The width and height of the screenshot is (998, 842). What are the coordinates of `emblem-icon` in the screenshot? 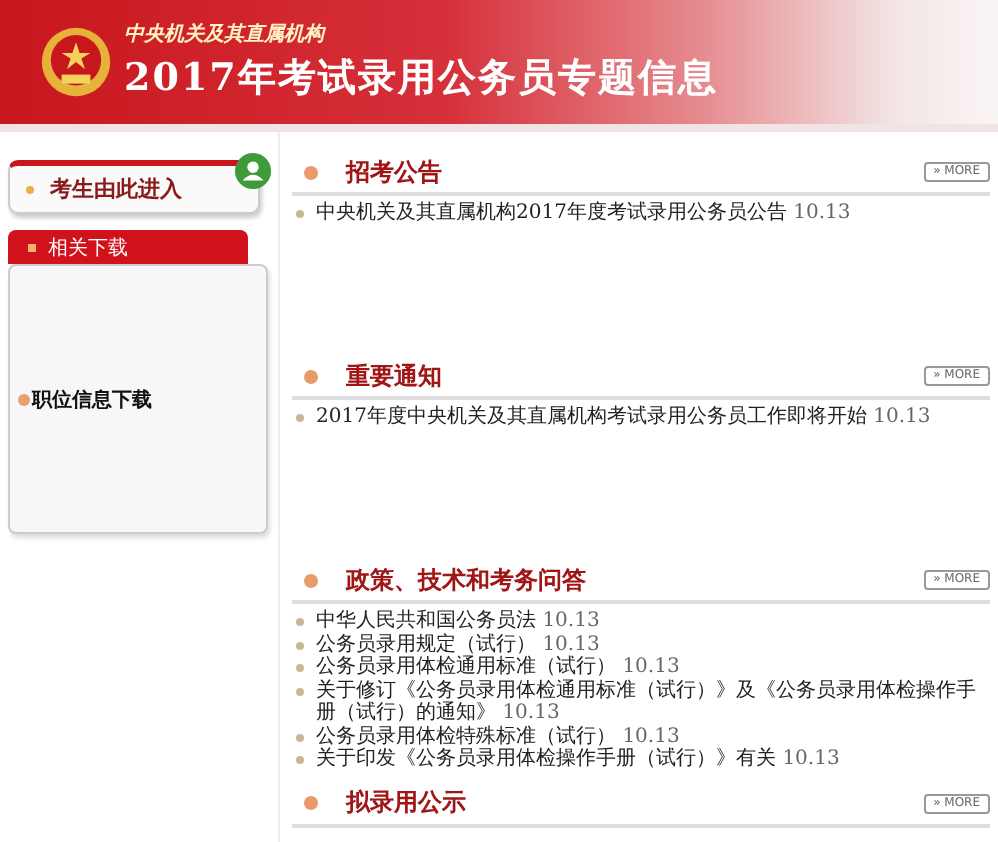 It's located at (76, 62).